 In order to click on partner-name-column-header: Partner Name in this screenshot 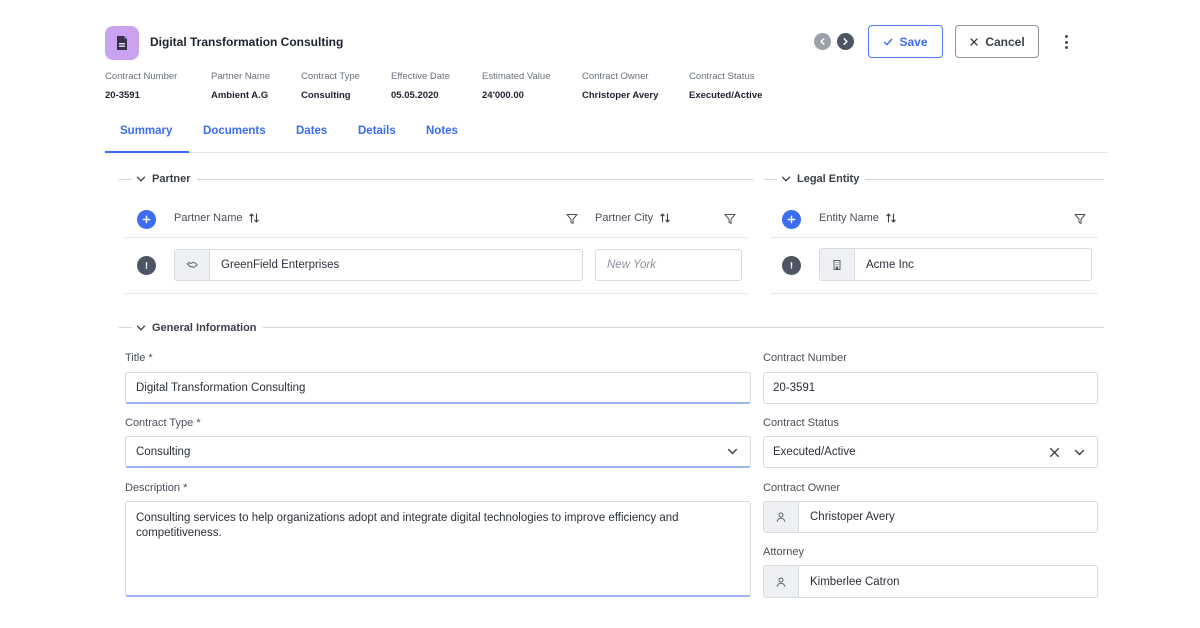, I will do `click(217, 218)`.